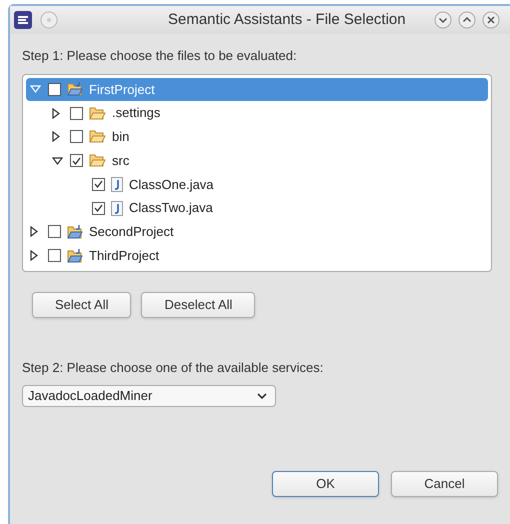  I want to click on app-icon, so click(23, 20).